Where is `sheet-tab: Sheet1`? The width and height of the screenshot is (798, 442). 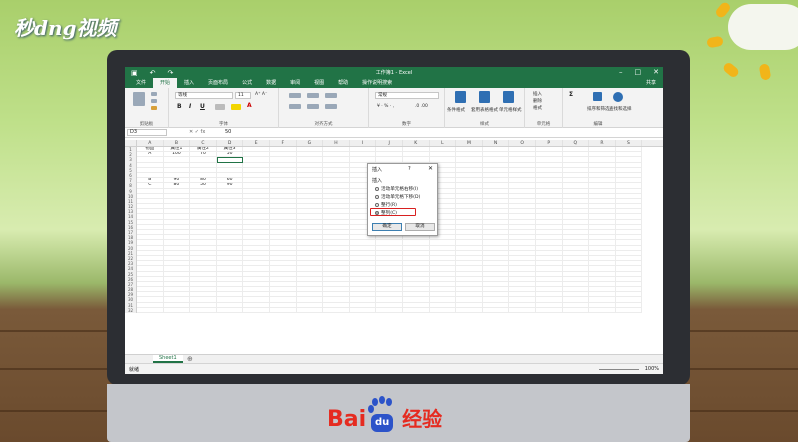 sheet-tab: Sheet1 is located at coordinates (168, 359).